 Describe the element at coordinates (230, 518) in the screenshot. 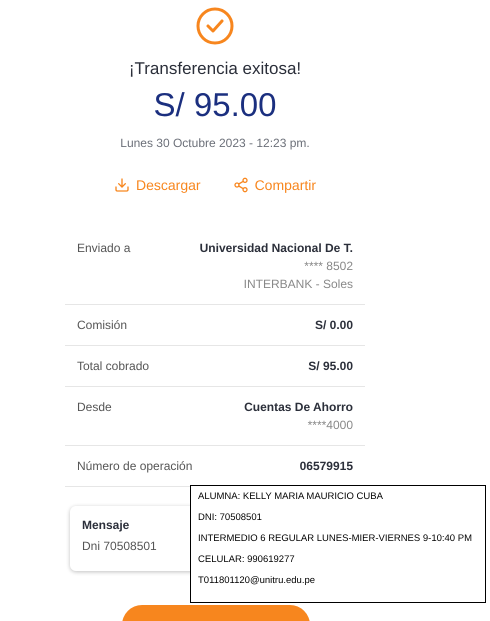

I see `note-line: DNI: 70508501` at that location.